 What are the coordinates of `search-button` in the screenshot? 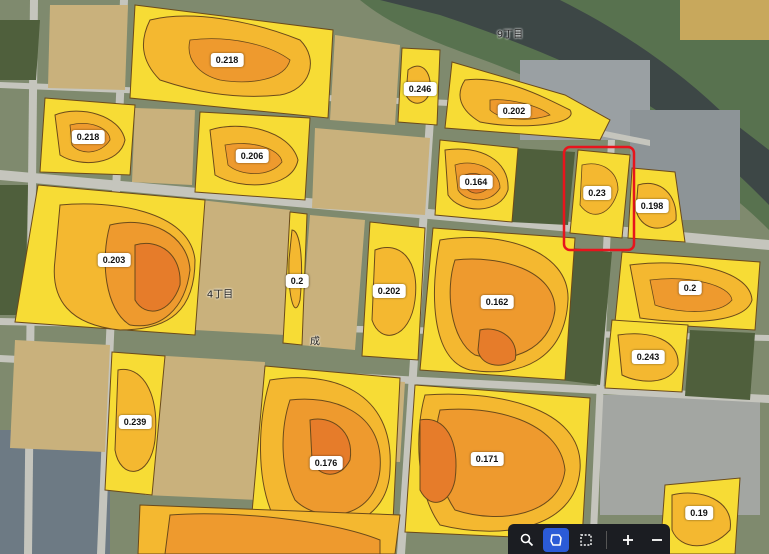 It's located at (526, 540).